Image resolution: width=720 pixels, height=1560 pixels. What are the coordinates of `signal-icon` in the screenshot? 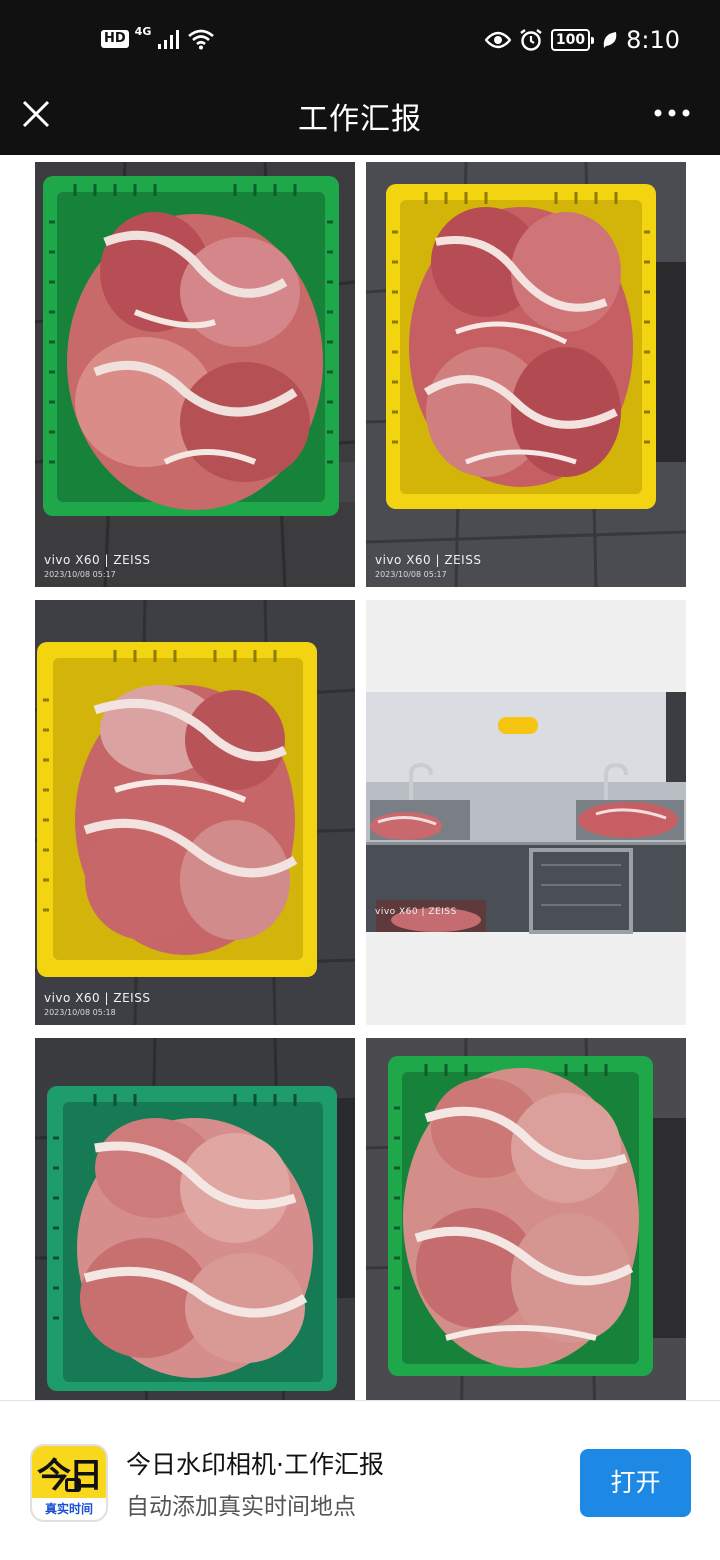 It's located at (169, 39).